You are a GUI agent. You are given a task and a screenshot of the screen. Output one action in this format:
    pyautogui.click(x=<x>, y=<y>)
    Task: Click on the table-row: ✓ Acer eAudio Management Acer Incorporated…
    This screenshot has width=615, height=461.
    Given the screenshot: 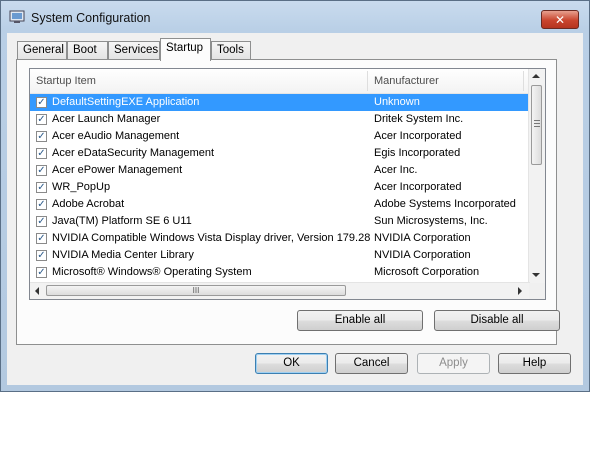 What is the action you would take?
    pyautogui.click(x=286, y=136)
    